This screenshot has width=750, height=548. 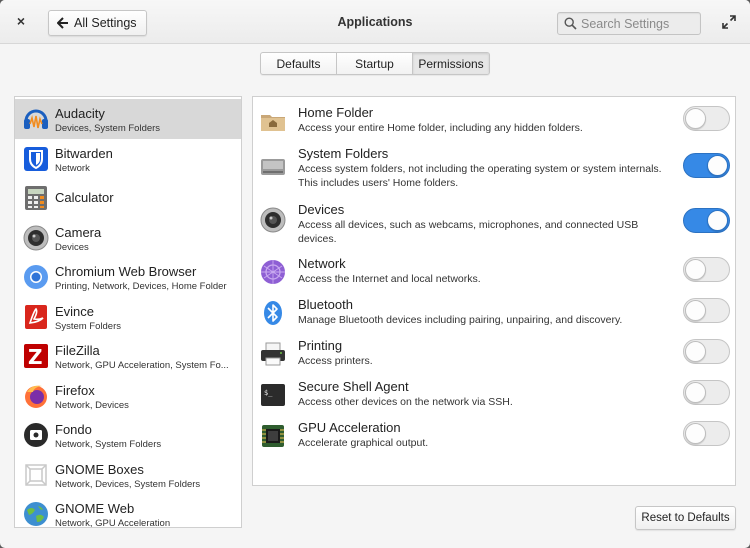 What do you see at coordinates (299, 63) in the screenshot?
I see `tab-defaults: Defaults` at bounding box center [299, 63].